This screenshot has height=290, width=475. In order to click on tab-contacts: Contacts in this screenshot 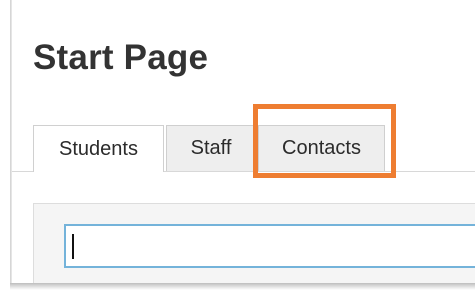, I will do `click(321, 148)`.